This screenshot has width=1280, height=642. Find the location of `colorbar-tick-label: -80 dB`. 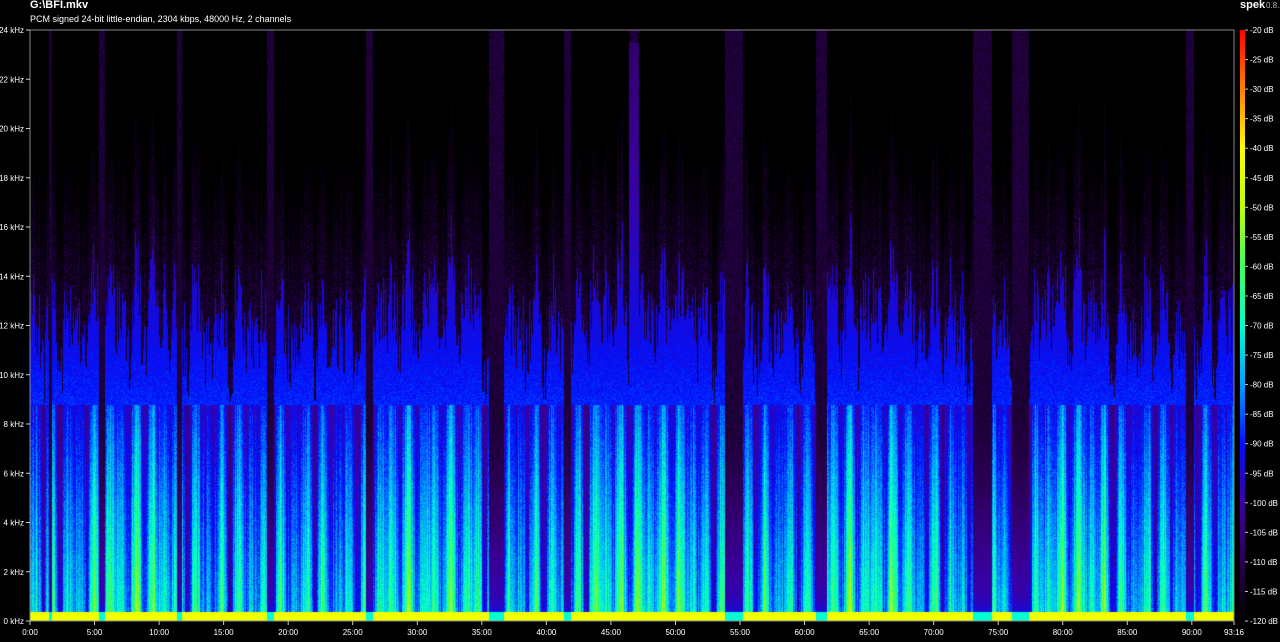

colorbar-tick-label: -80 dB is located at coordinates (1262, 385).